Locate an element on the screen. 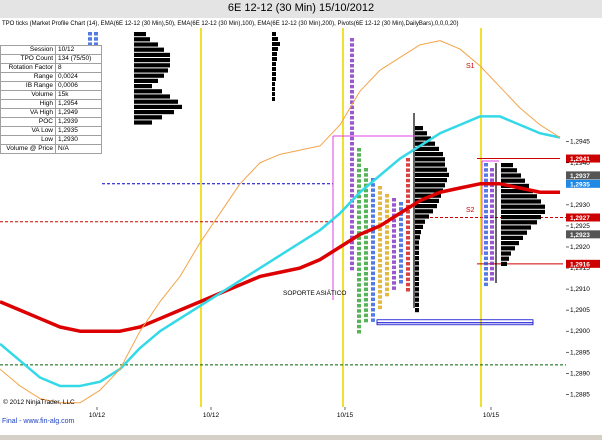 Image resolution: width=602 pixels, height=440 pixels. info-label: VA High is located at coordinates (28, 113).